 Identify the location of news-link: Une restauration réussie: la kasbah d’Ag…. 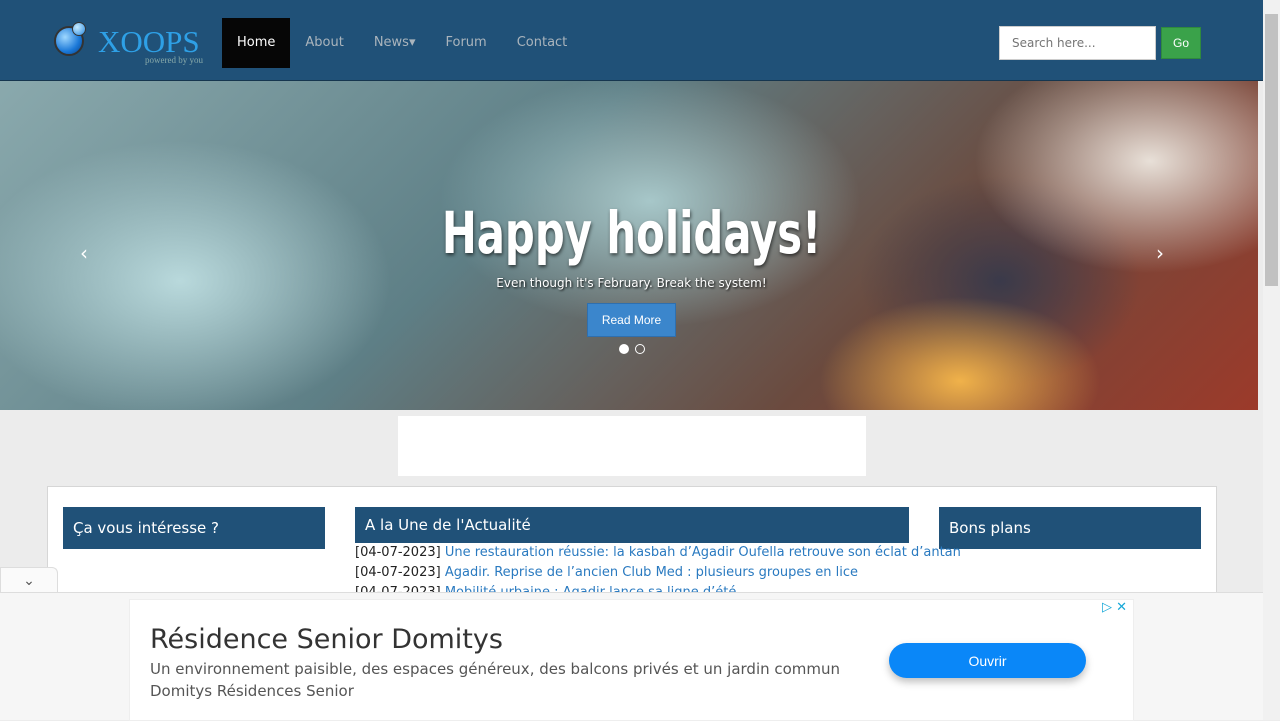
(703, 552).